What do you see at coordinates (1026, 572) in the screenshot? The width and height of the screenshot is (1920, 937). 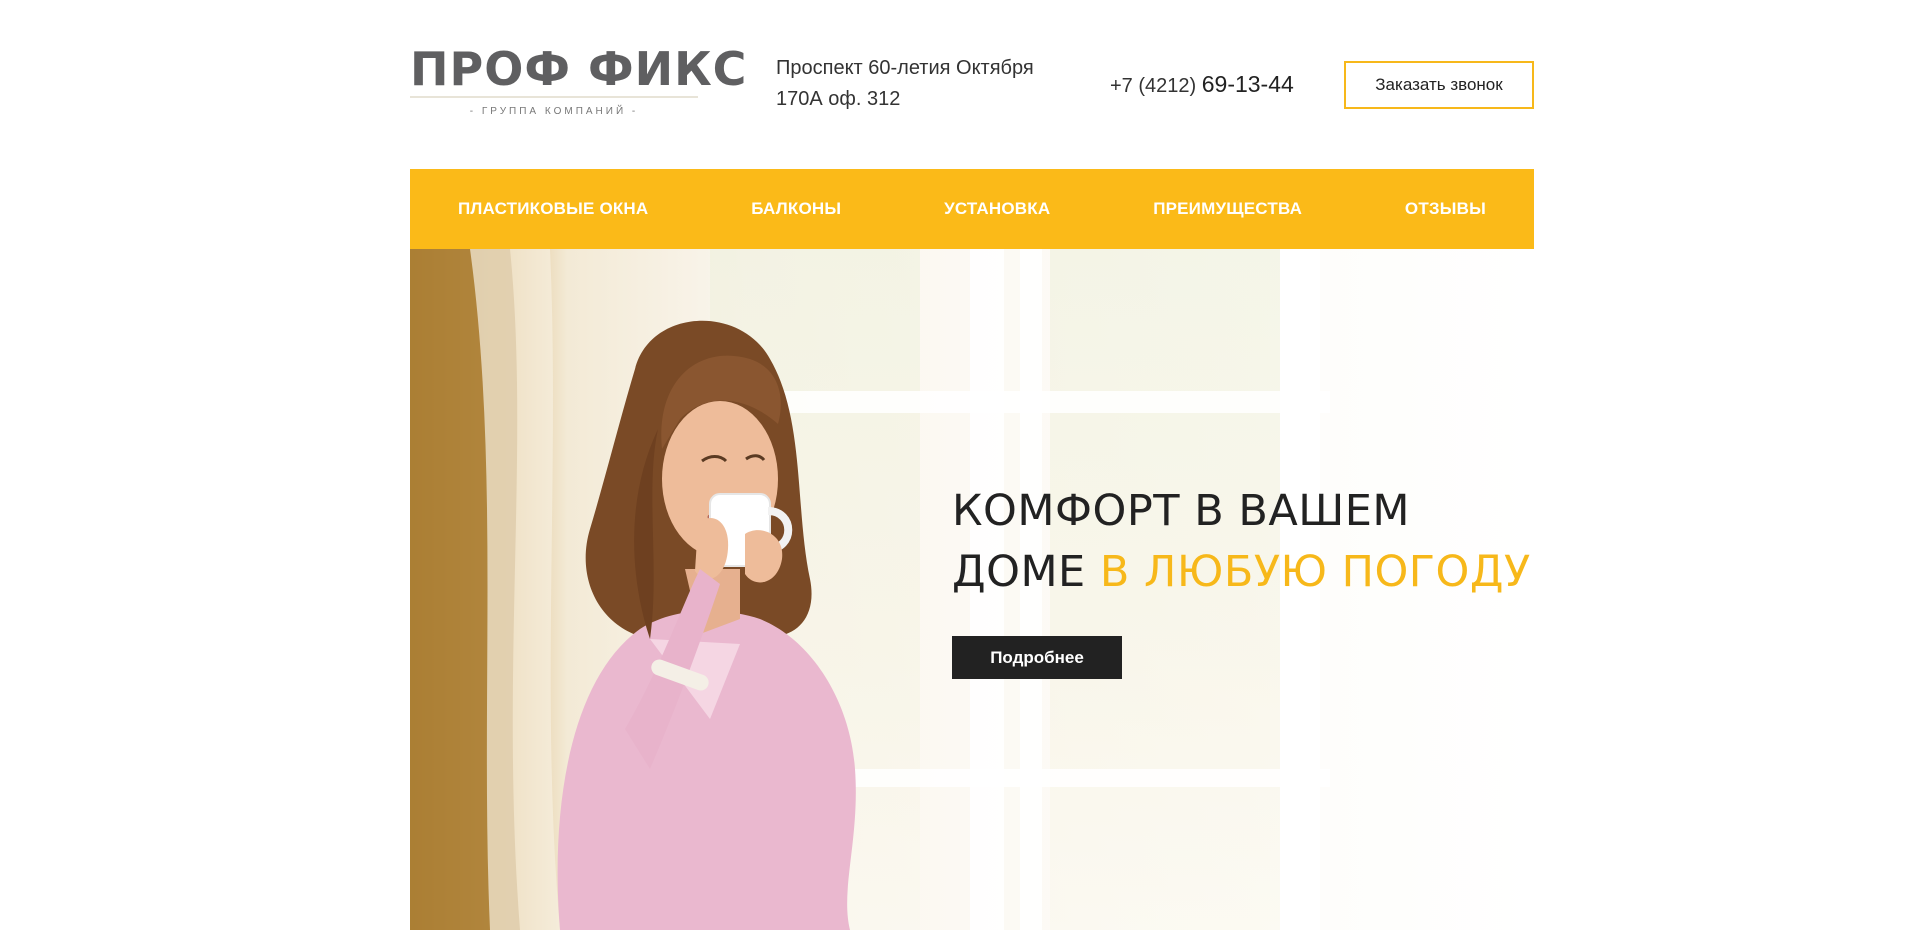 I see `hero-title-plain: ДОМЕ` at bounding box center [1026, 572].